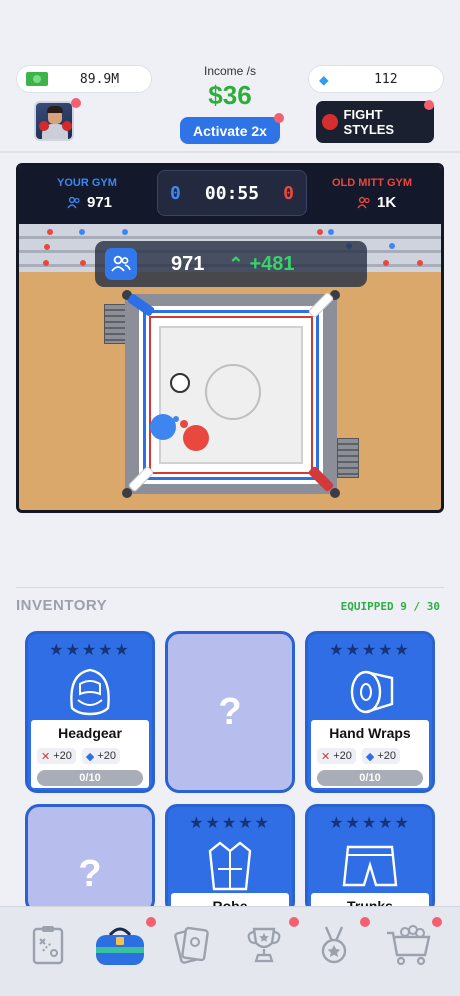  Describe the element at coordinates (62, 605) in the screenshot. I see `inventory-title: INVENTORY` at that location.